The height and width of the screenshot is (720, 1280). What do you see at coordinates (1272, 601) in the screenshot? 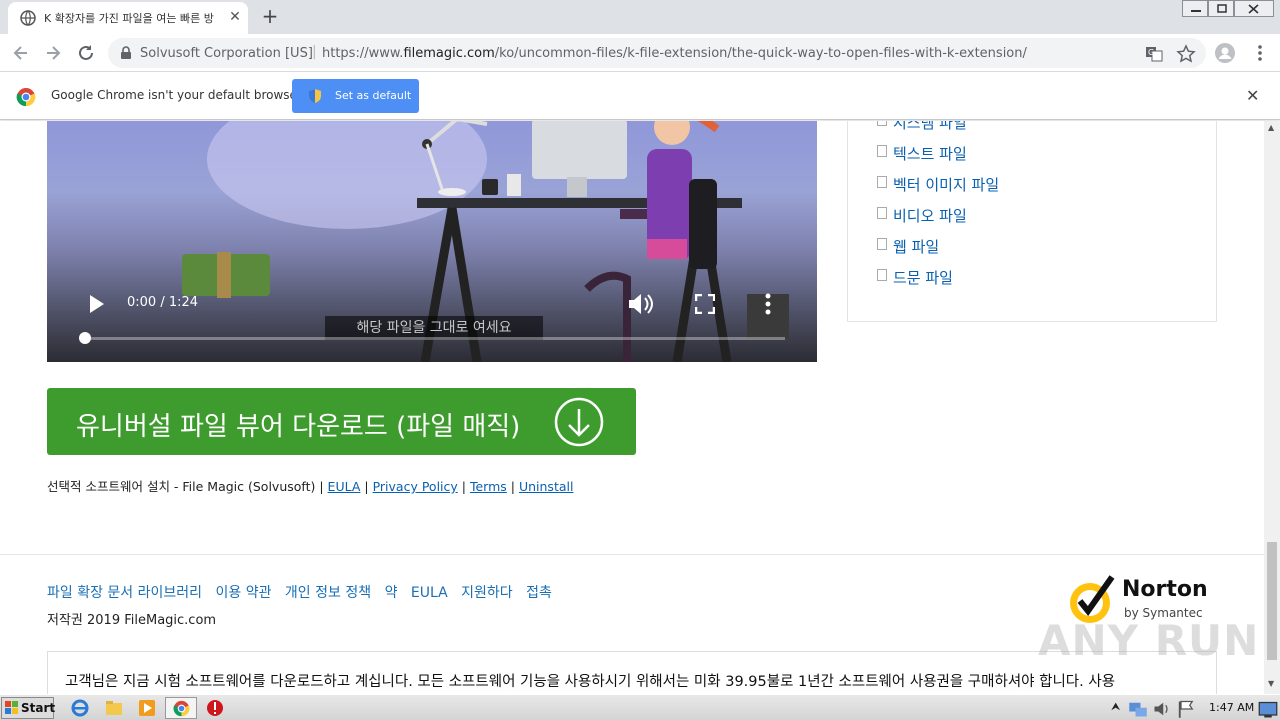
I see `scrollbar-thumb` at bounding box center [1272, 601].